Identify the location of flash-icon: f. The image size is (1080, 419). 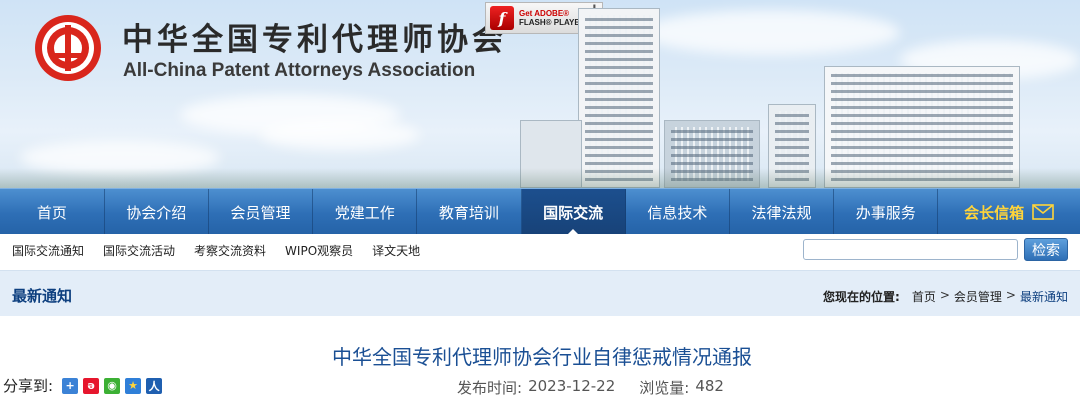
(502, 18).